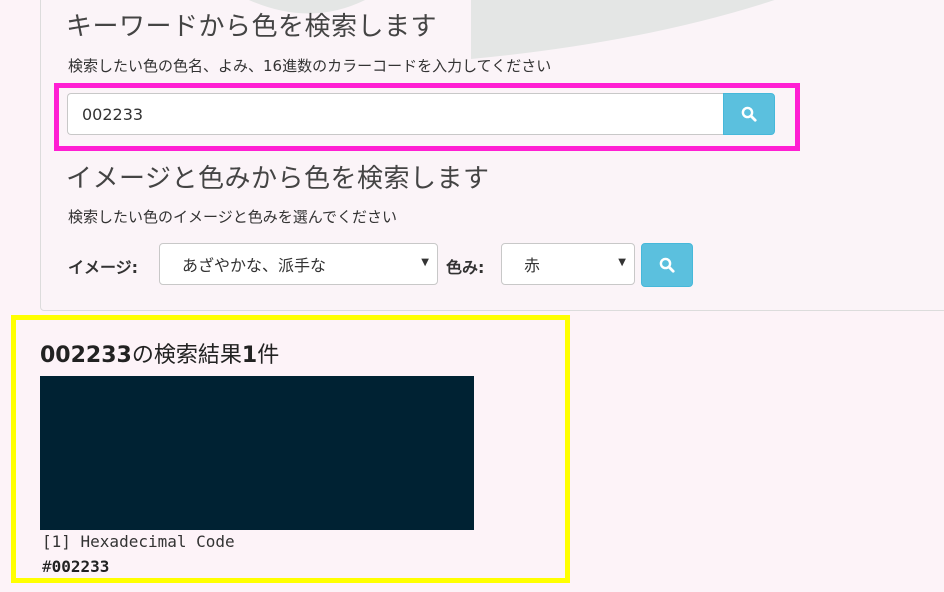  I want to click on keyword-search-button, so click(749, 114).